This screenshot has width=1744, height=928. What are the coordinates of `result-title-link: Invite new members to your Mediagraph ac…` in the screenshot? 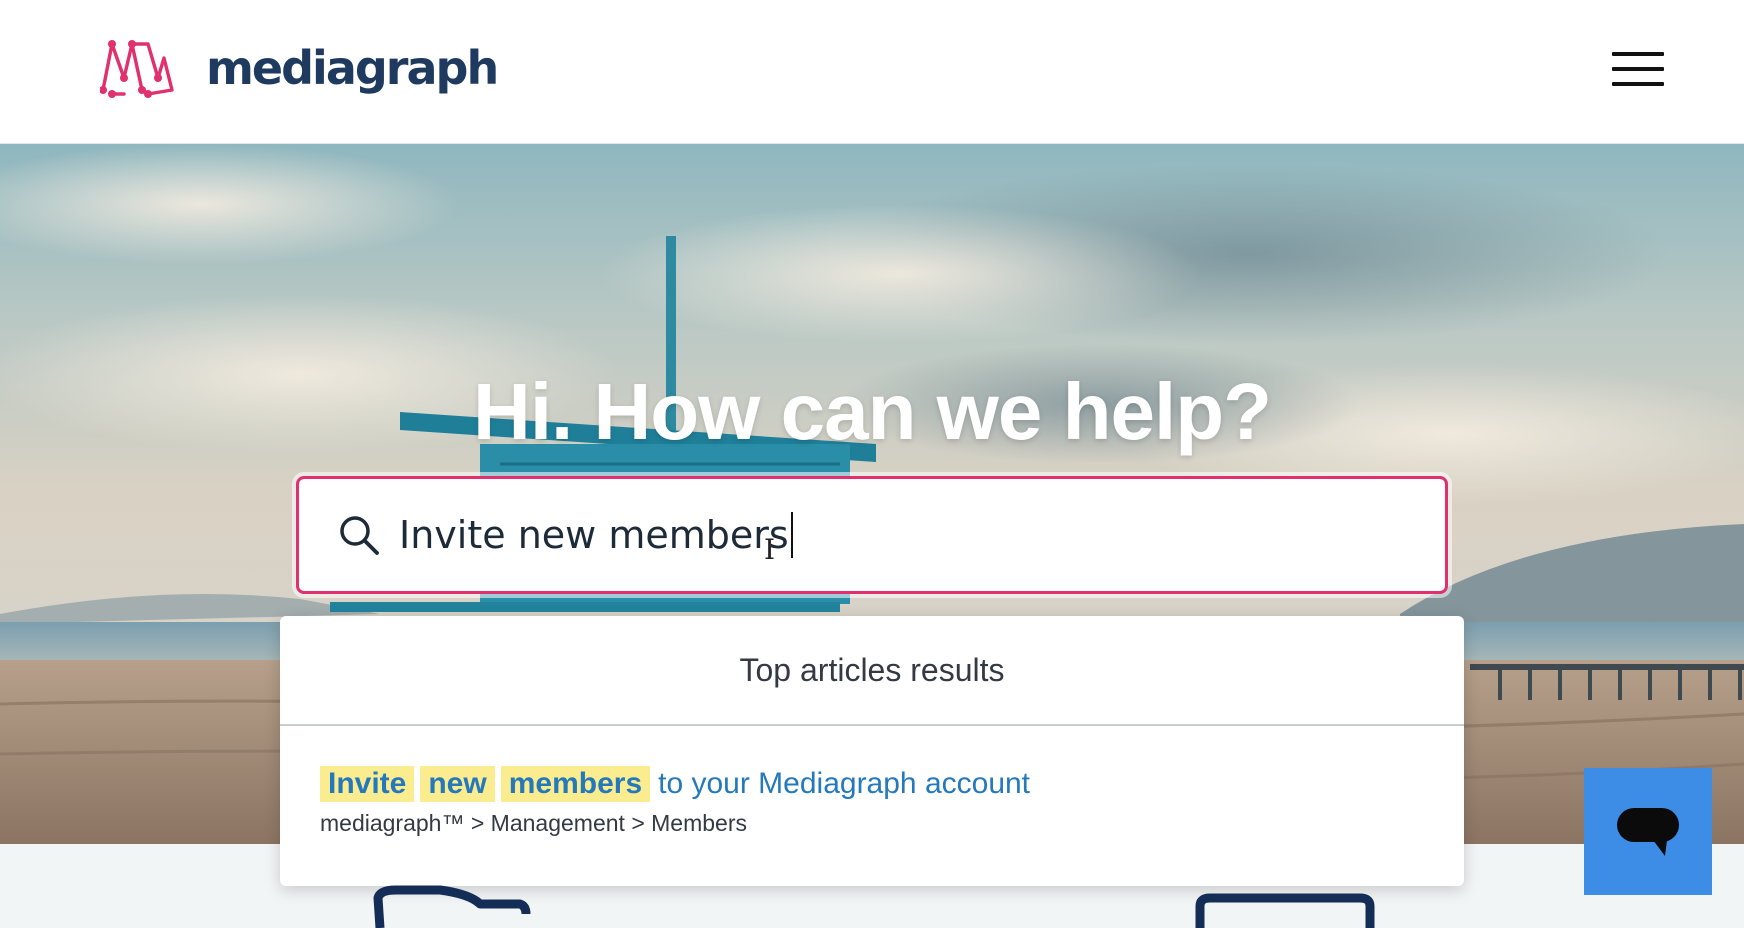 It's located at (675, 784).